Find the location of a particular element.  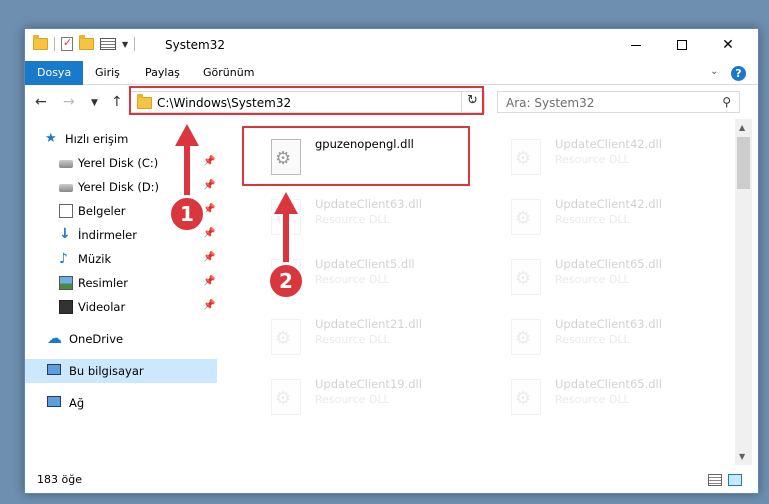

annotation-arrows is located at coordinates (236, 195).